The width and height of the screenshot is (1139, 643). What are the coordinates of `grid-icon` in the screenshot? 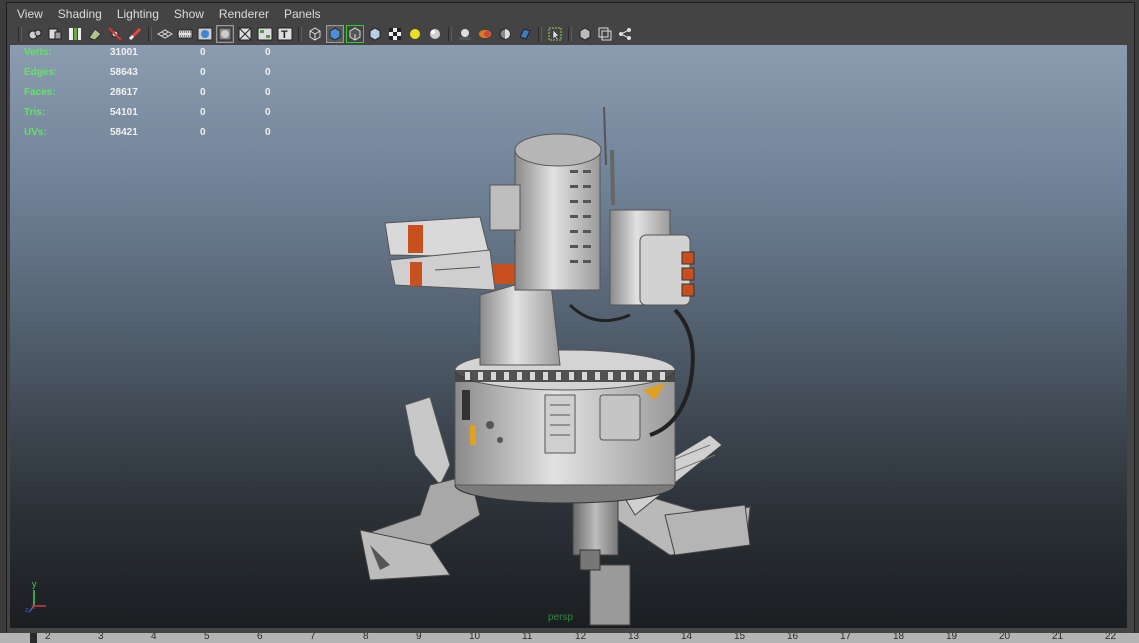 It's located at (165, 34).